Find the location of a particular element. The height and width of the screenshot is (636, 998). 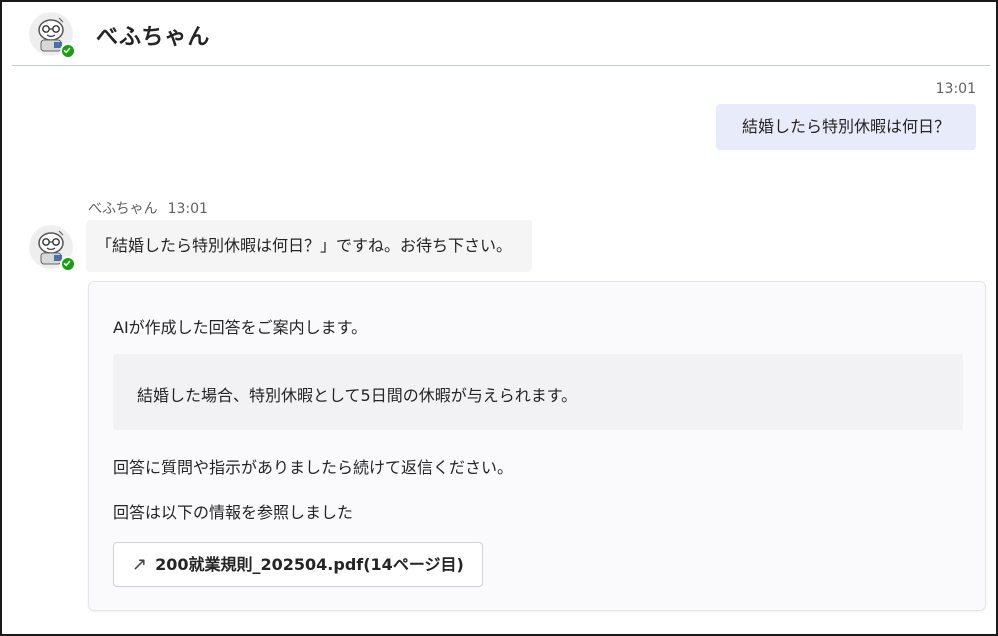

bot-sender-name: べふちゃん is located at coordinates (123, 209).